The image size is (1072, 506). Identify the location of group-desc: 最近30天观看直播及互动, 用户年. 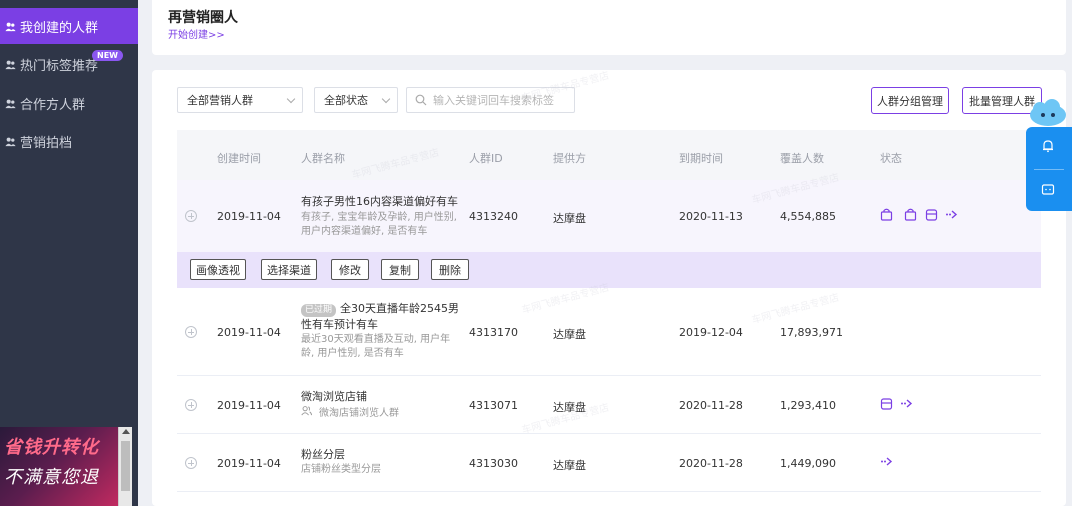
(376, 339).